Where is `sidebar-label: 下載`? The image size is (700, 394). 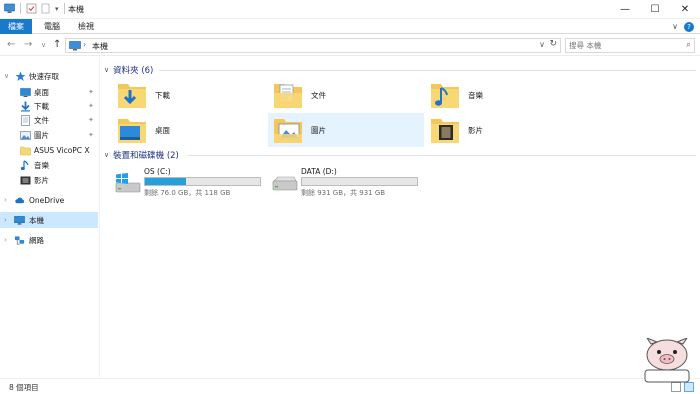 sidebar-label: 下載 is located at coordinates (41, 106).